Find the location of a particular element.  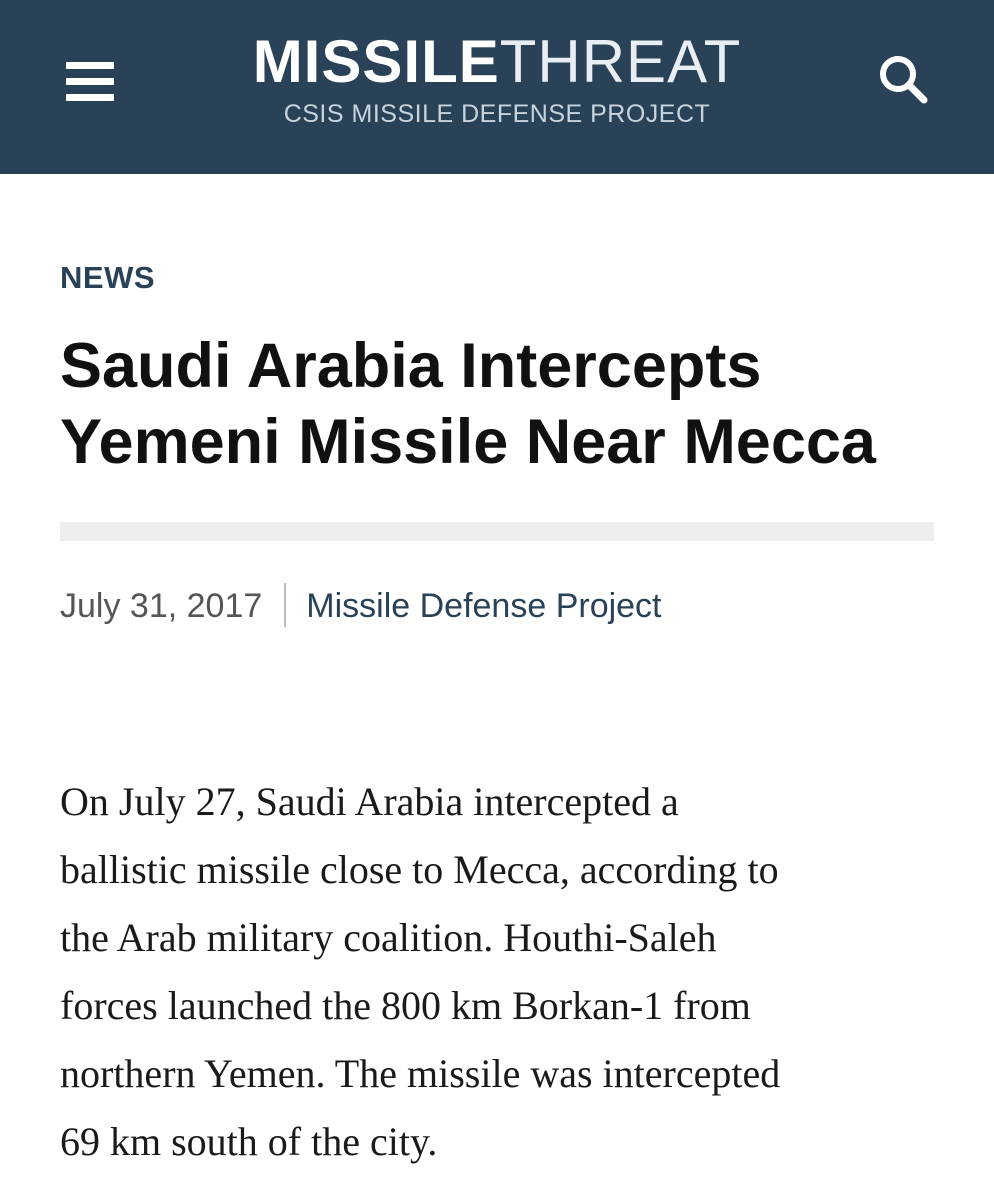

meta-separator is located at coordinates (285, 605).